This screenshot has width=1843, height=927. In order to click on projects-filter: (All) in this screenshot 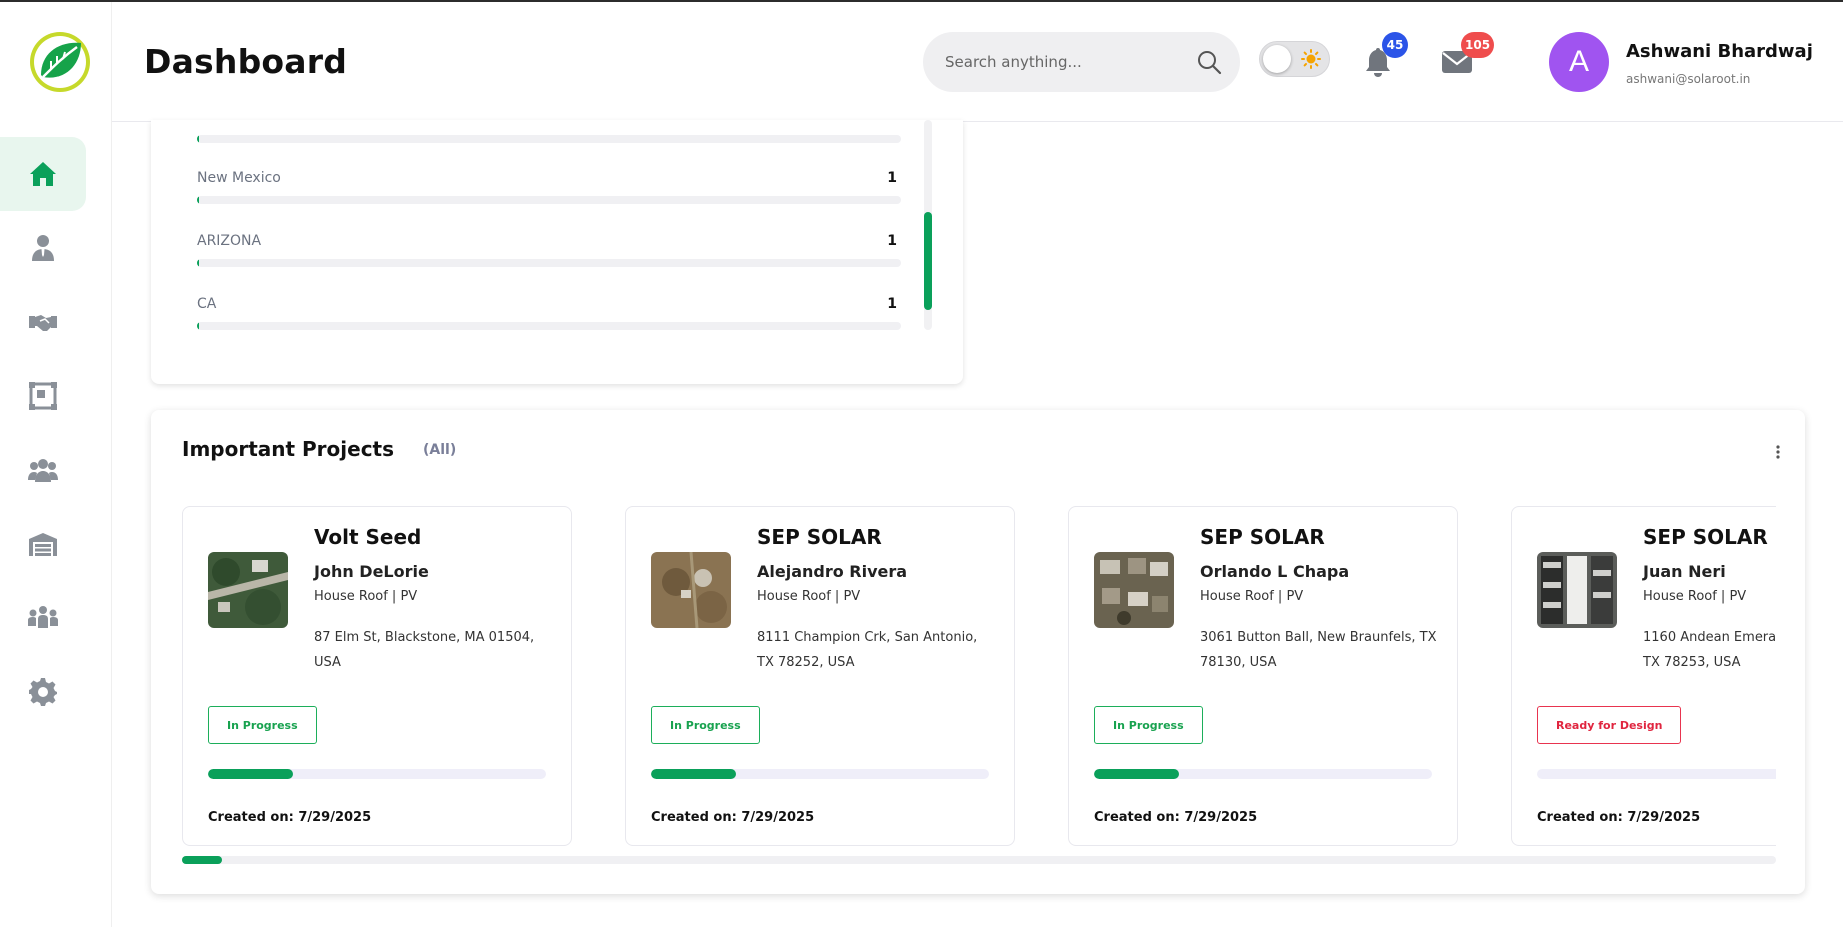, I will do `click(439, 450)`.